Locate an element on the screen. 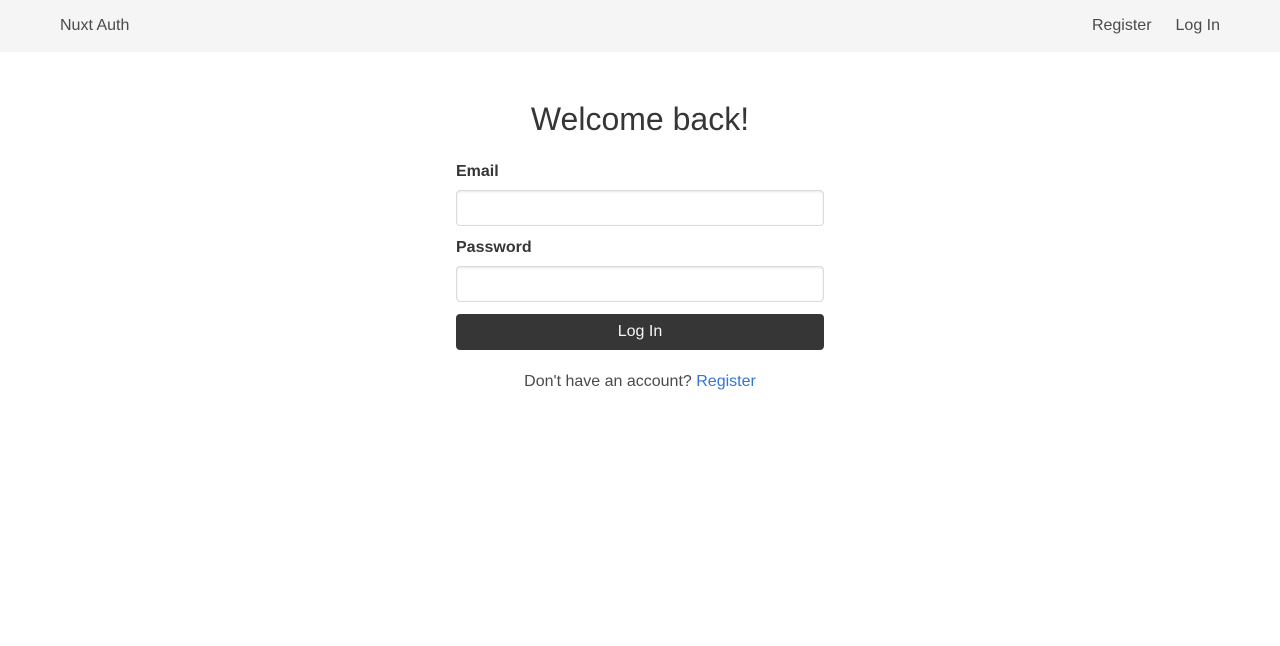 The height and width of the screenshot is (646, 1280). password-field is located at coordinates (640, 284).